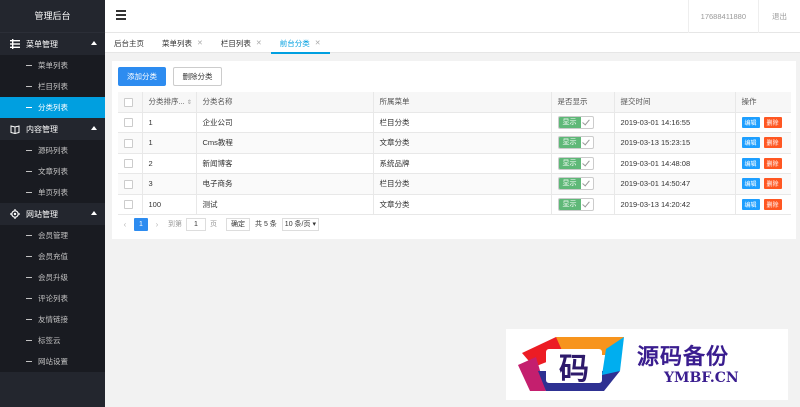 Image resolution: width=800 pixels, height=407 pixels. What do you see at coordinates (121, 15) in the screenshot?
I see `hamburger-menu-icon` at bounding box center [121, 15].